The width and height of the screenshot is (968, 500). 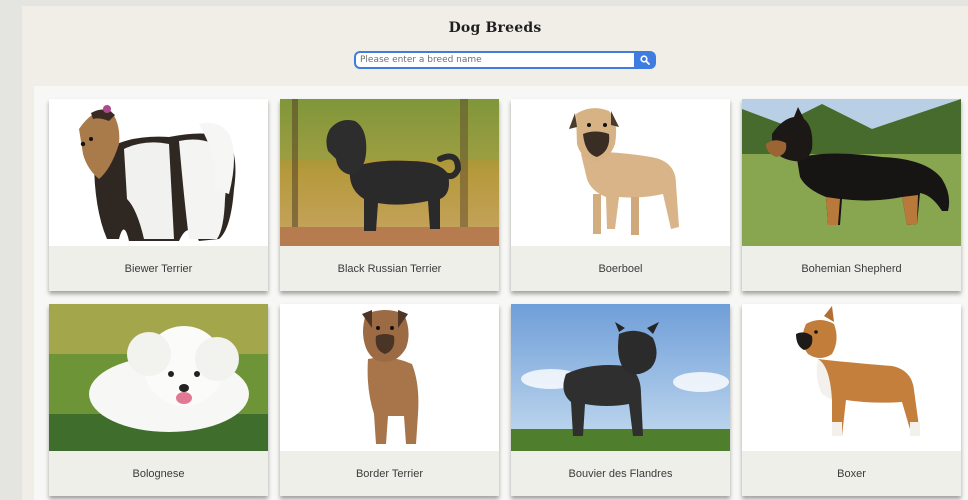 I want to click on breed-card: Bohemian Shepherd, so click(x=851, y=195).